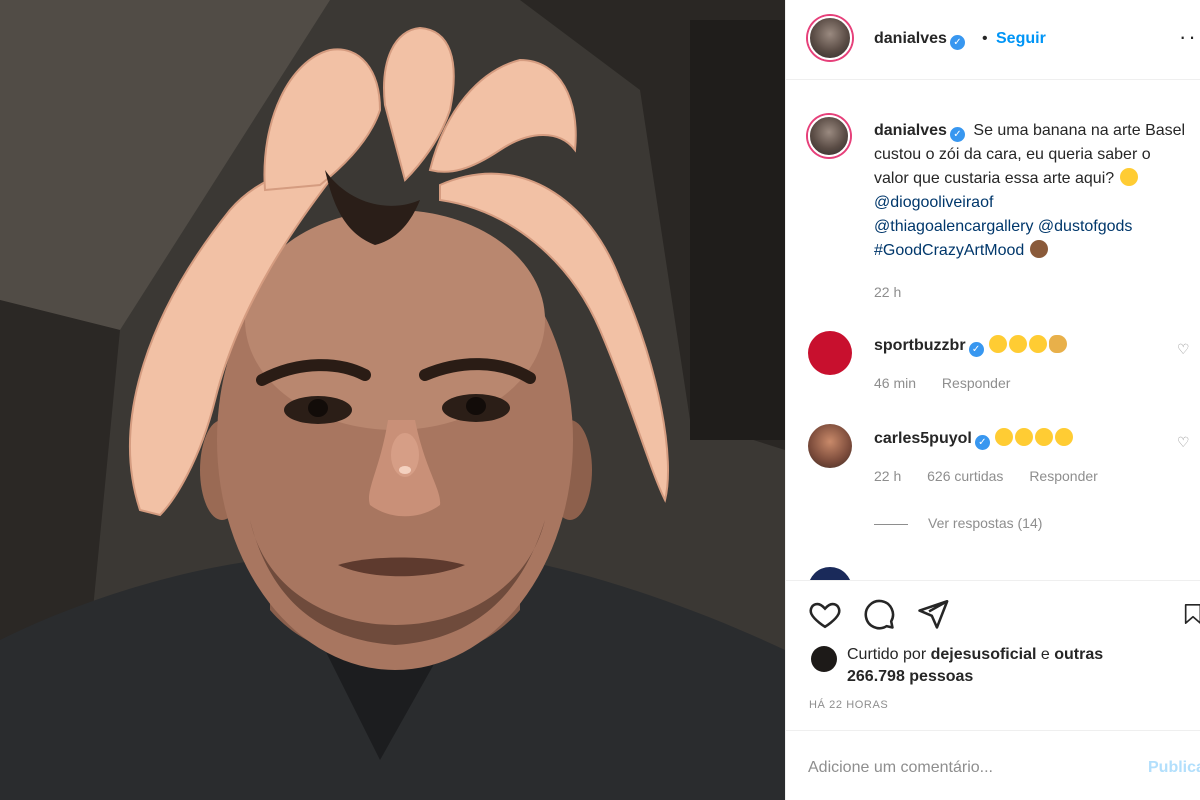  I want to click on commenter-username: sportbuzzbr ✓, so click(929, 347).